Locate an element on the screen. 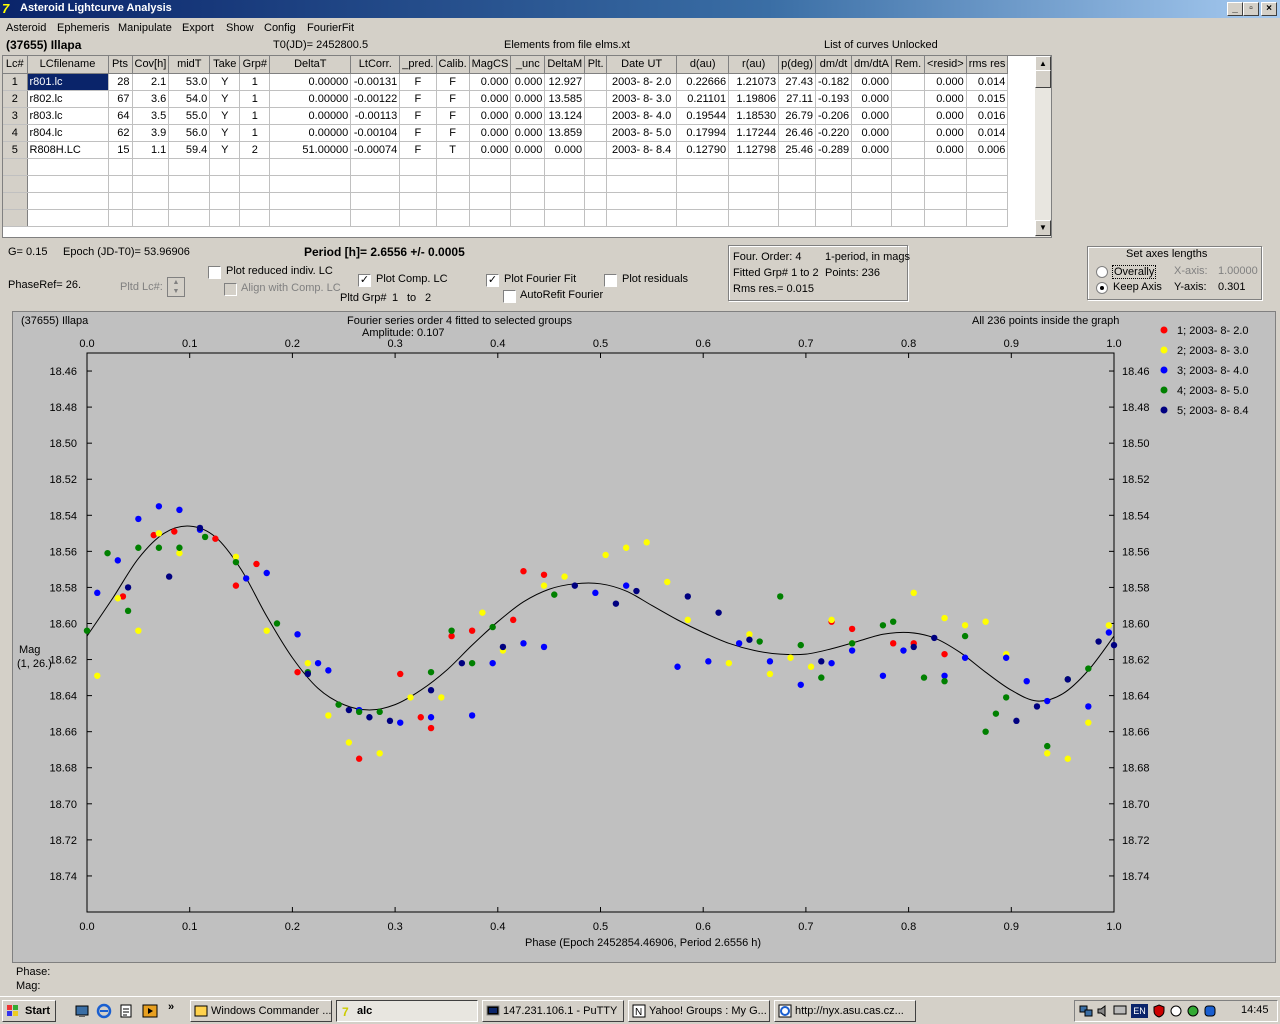 Image resolution: width=1280 pixels, height=1024 pixels. table-cell: 1.12798 is located at coordinates (754, 150).